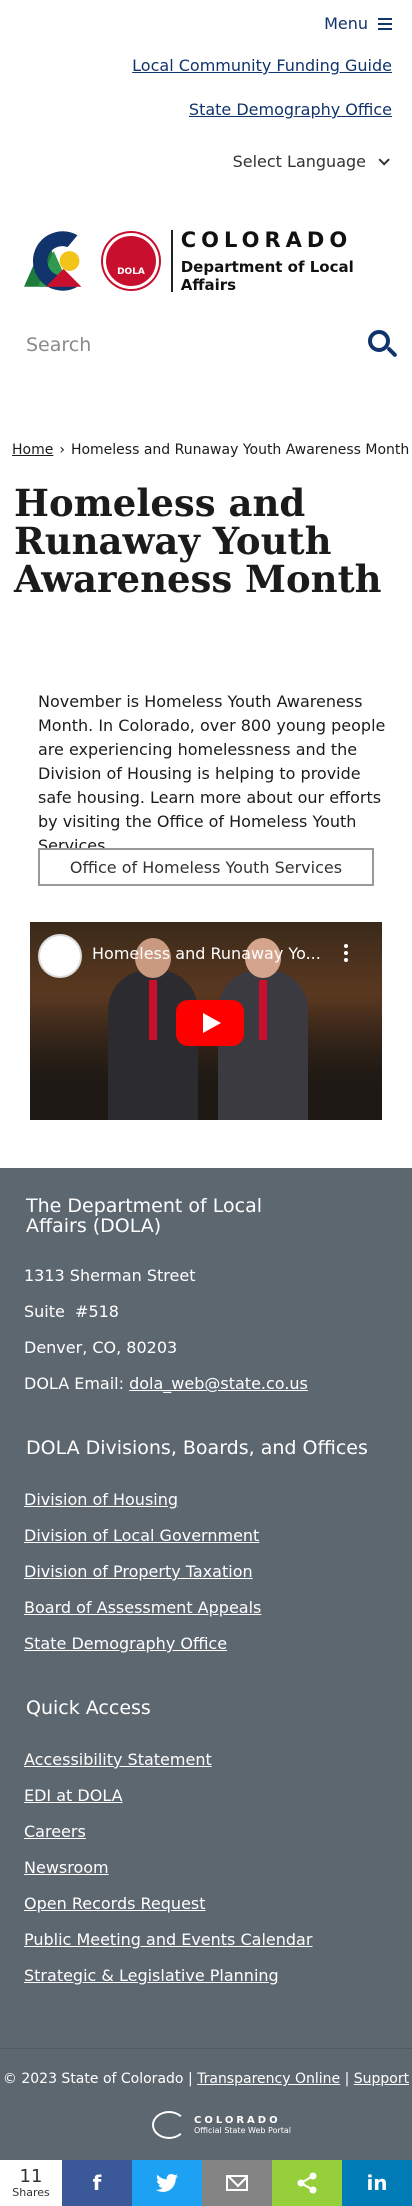 This screenshot has width=412, height=2206. I want to click on logo-text: COLORADO Department of Local Affairs, so click(296, 261).